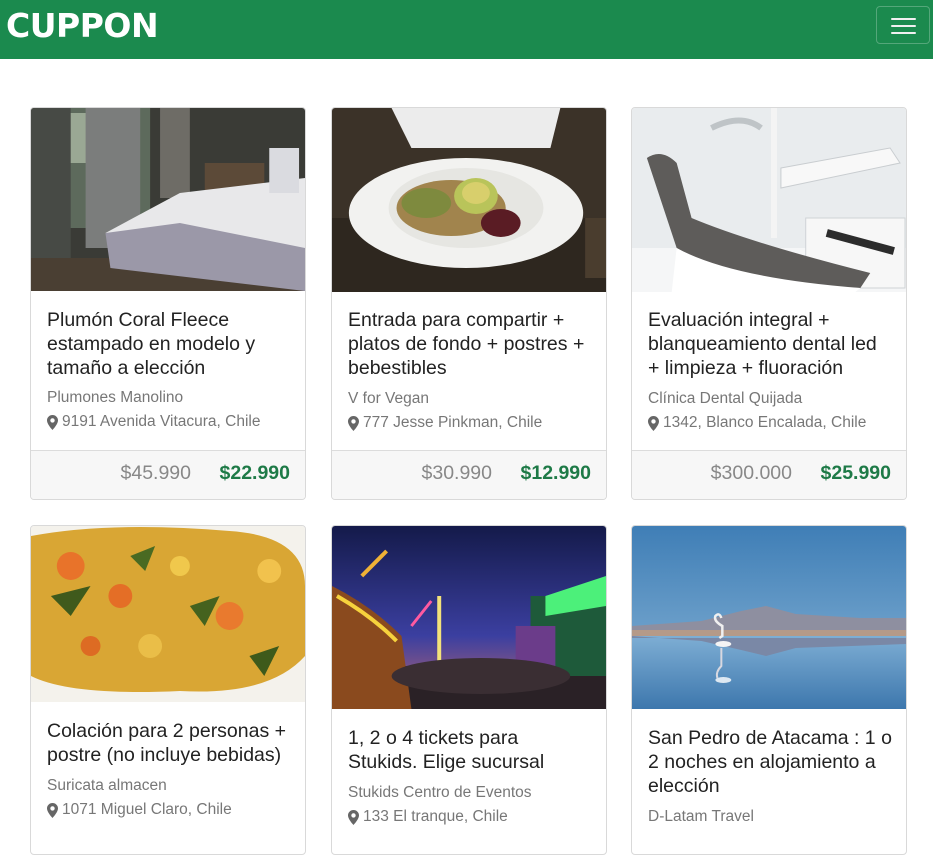 This screenshot has width=933, height=855. Describe the element at coordinates (769, 200) in the screenshot. I see `dental-chair-photo` at that location.